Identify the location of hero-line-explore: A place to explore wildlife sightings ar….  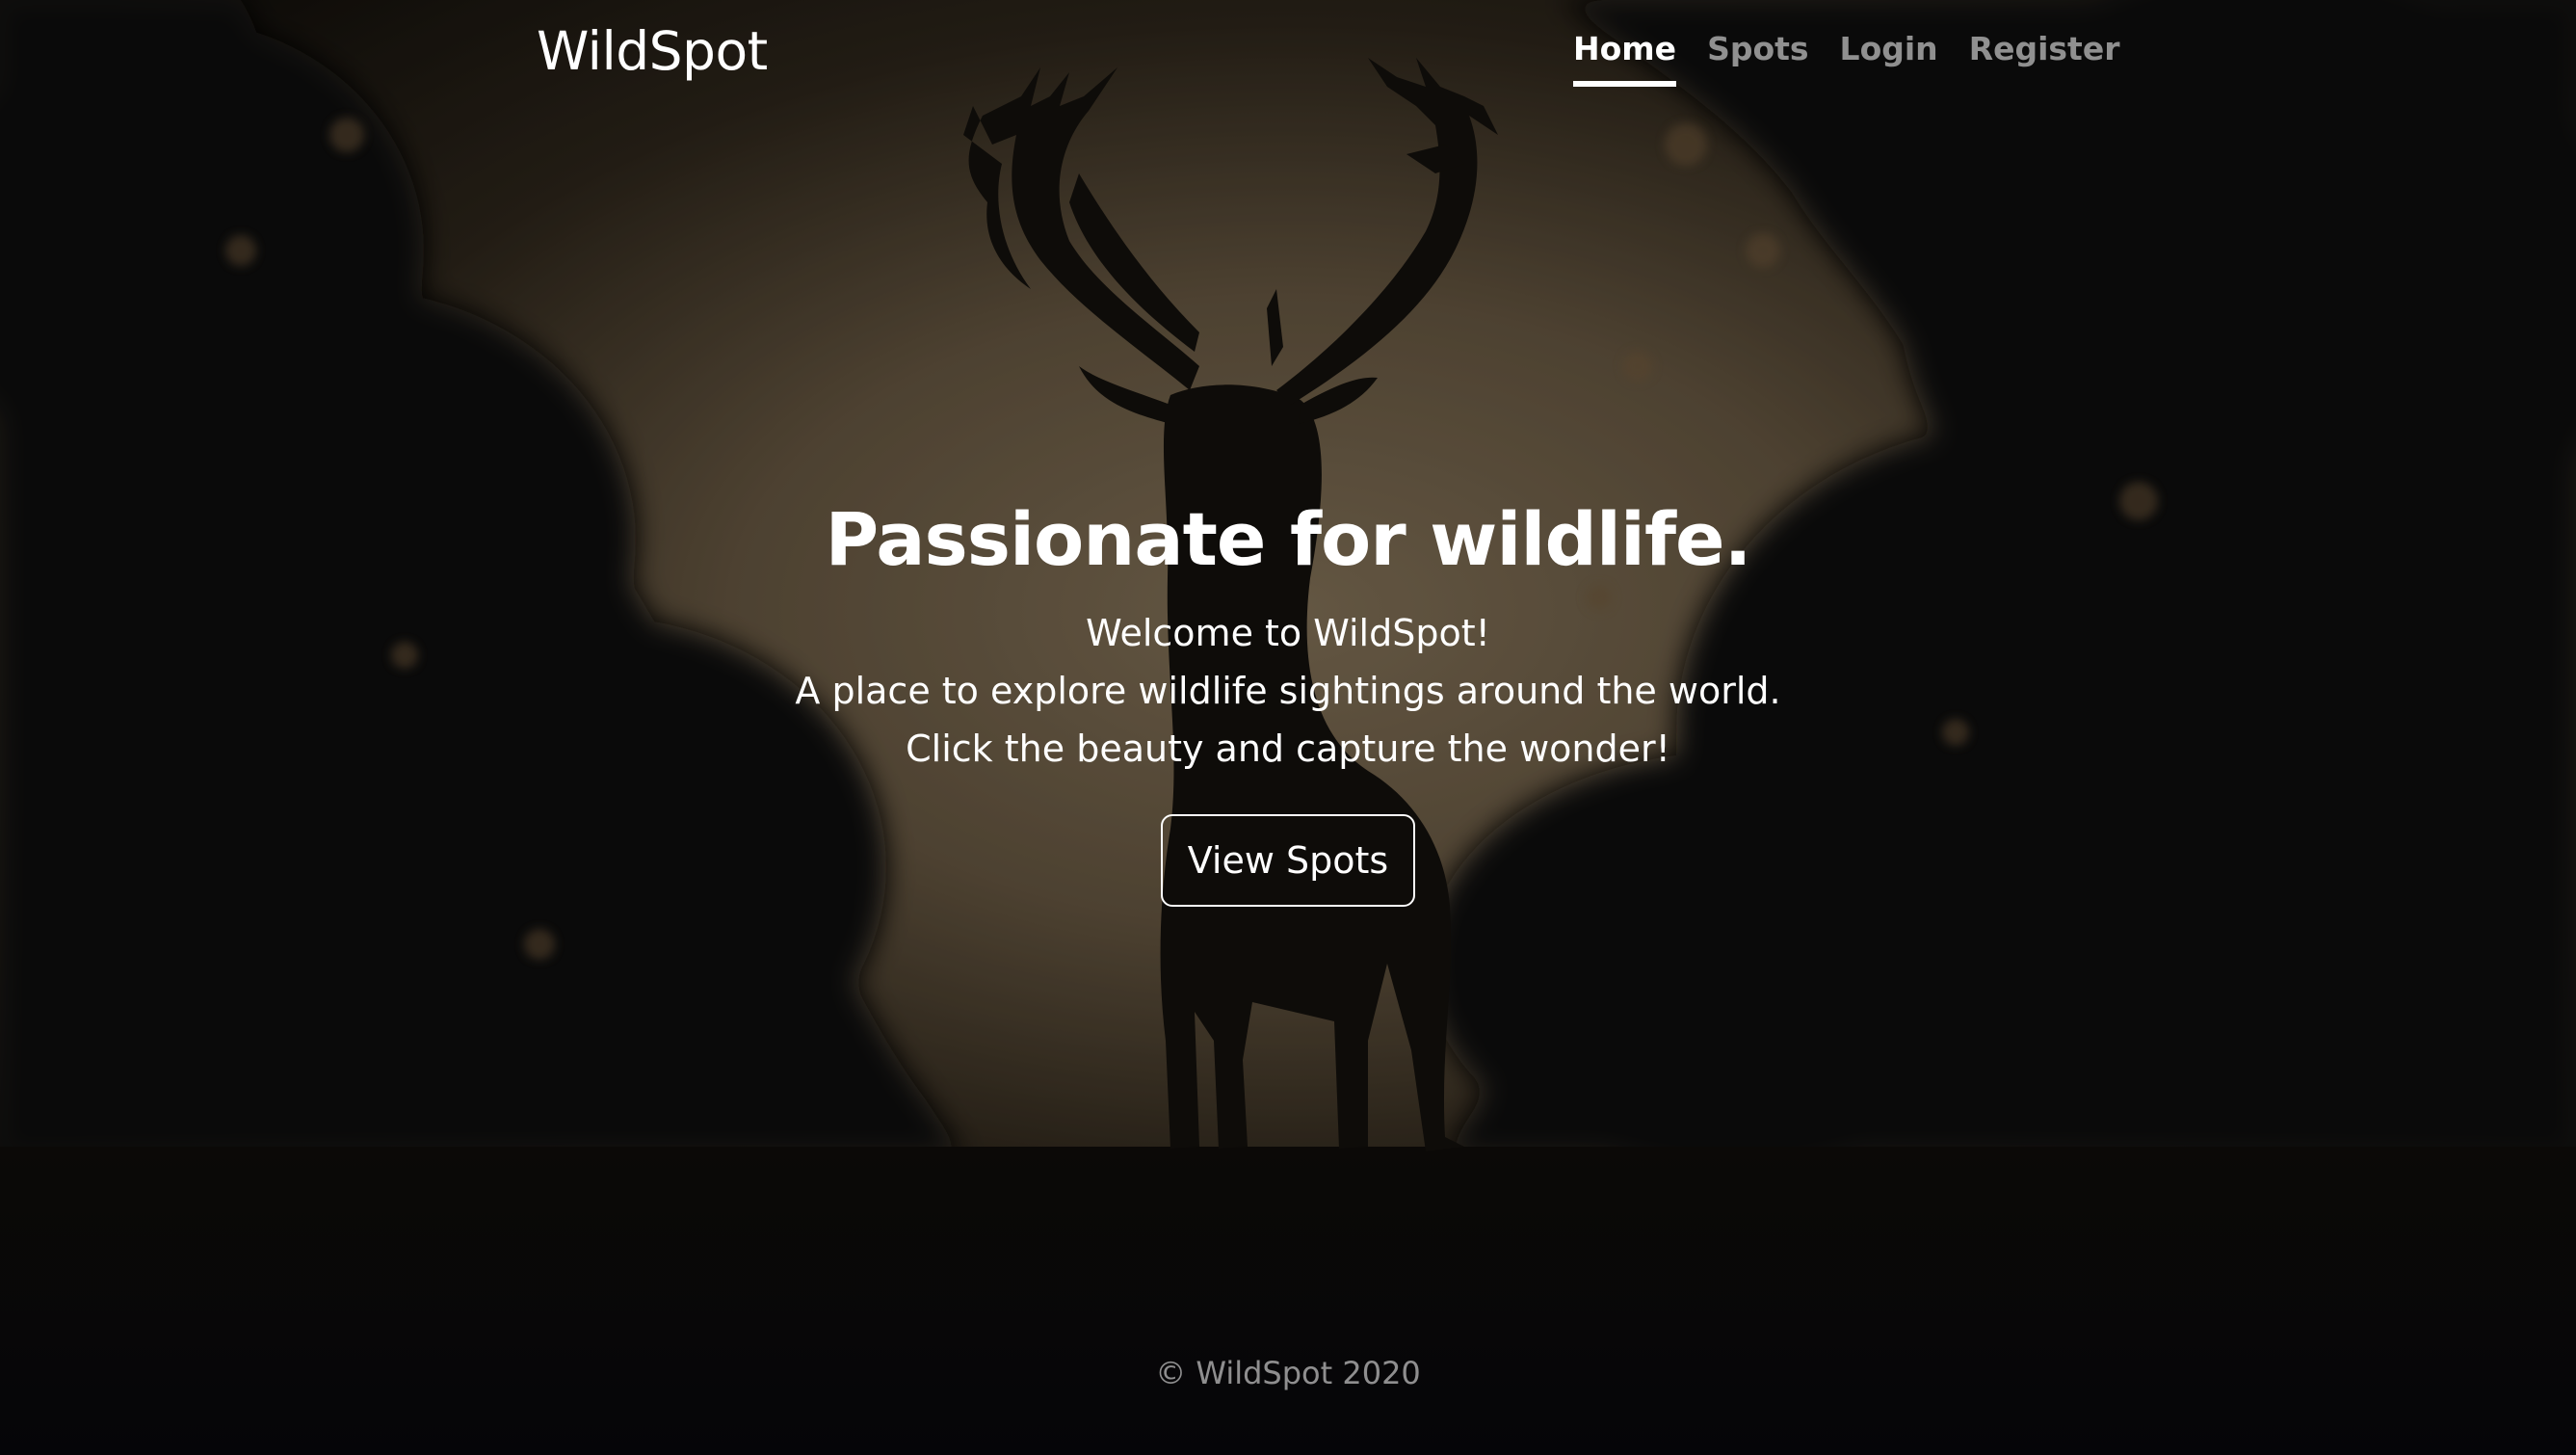
(1288, 691).